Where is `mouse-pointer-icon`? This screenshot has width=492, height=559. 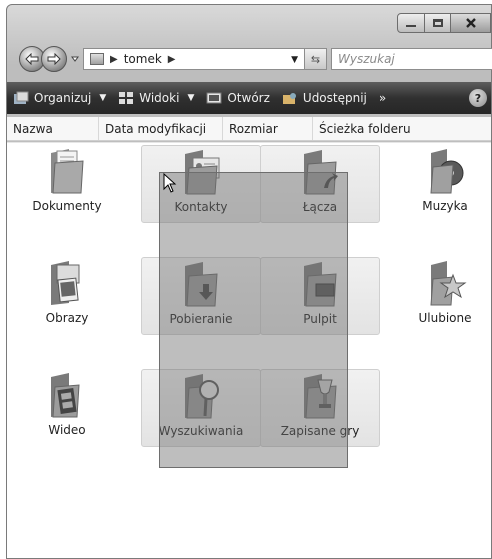 mouse-pointer-icon is located at coordinates (170, 183).